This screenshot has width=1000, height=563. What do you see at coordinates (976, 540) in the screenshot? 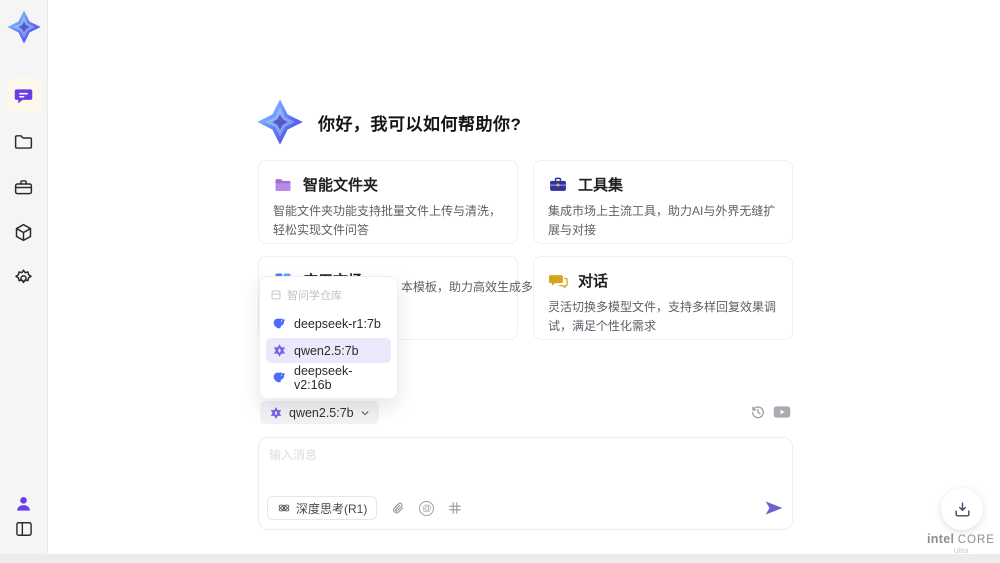
I see `core-wordmark: CORE` at bounding box center [976, 540].